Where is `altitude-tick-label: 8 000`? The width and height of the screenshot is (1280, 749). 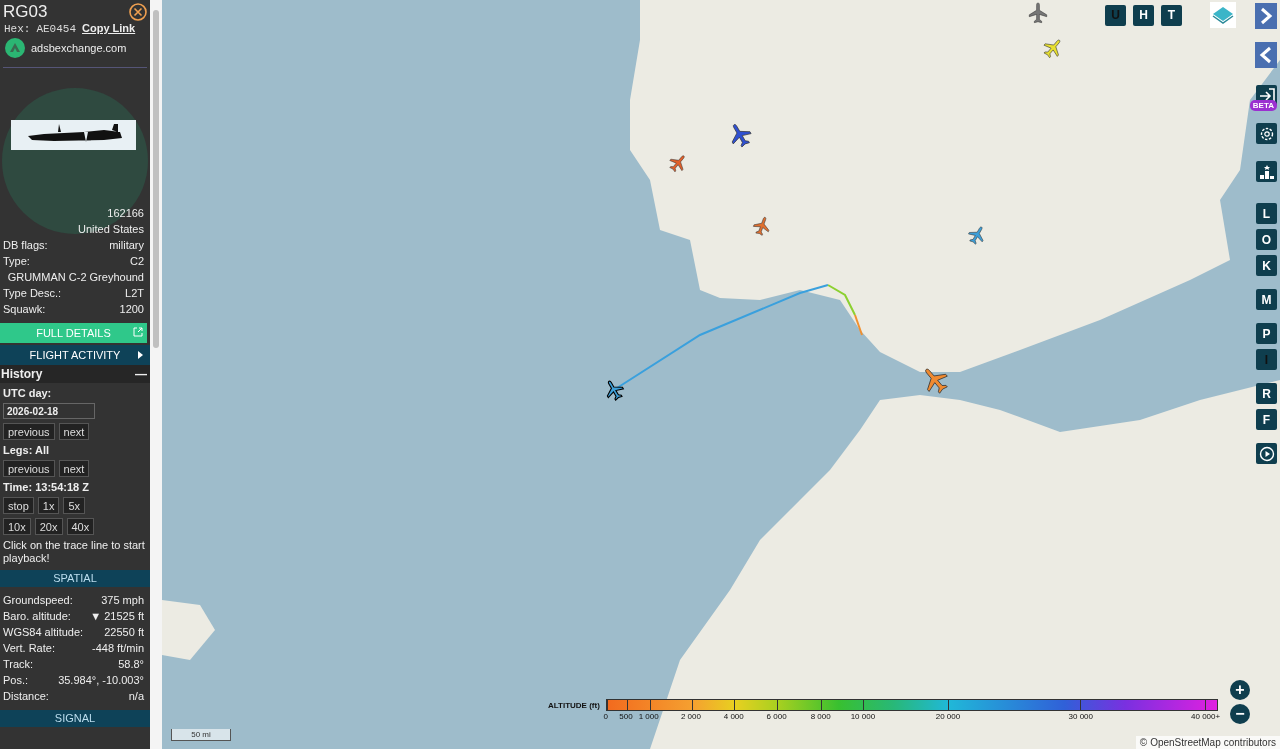 altitude-tick-label: 8 000 is located at coordinates (820, 716).